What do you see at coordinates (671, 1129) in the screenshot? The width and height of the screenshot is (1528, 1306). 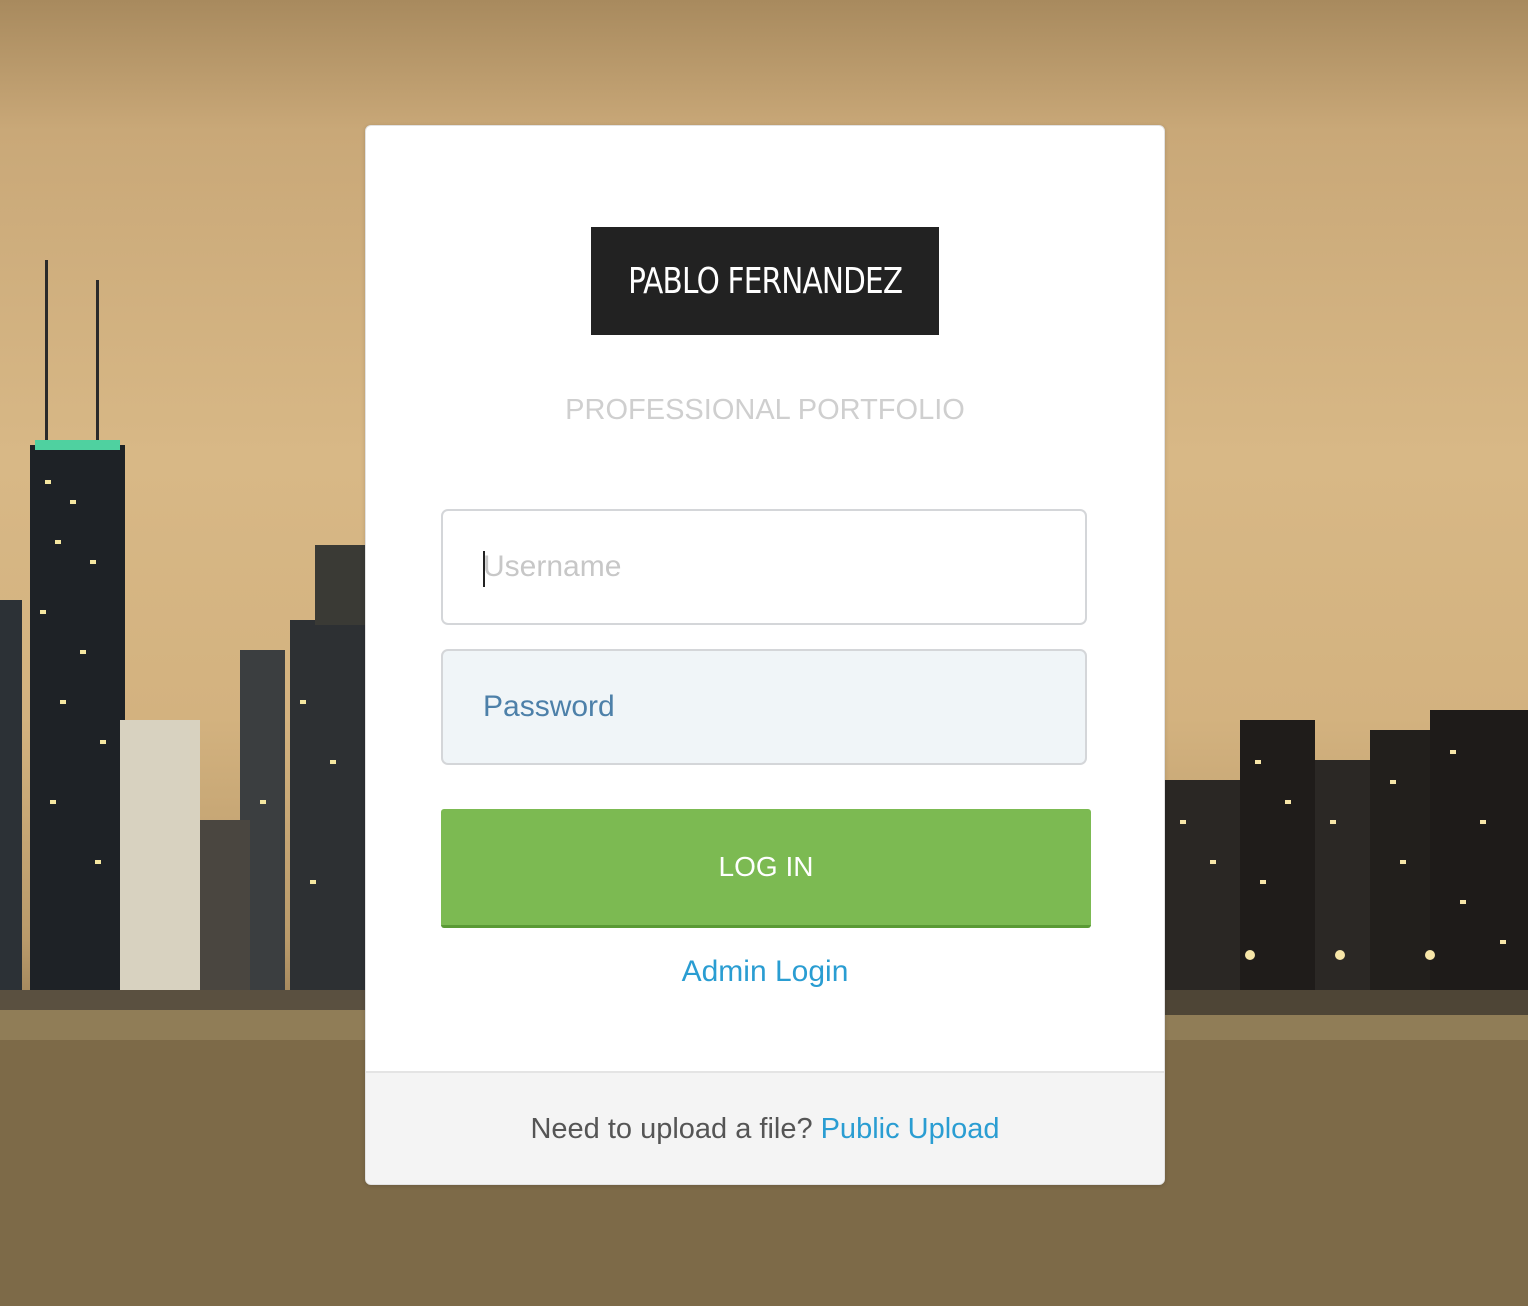 I see `upload-prompt: Need to upload a file?` at bounding box center [671, 1129].